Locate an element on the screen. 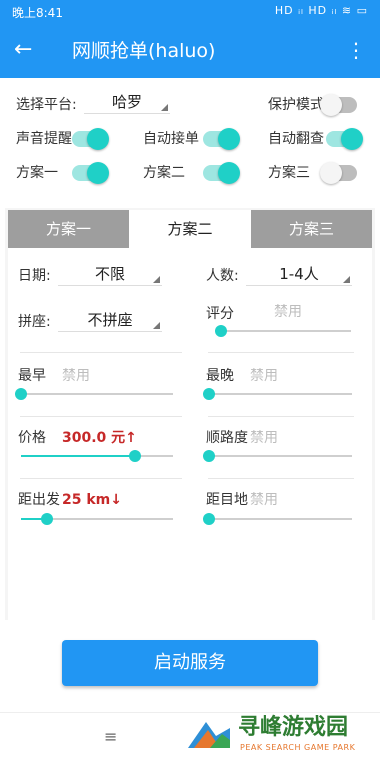  page-title: 网顺抢单(haluo) is located at coordinates (144, 51).